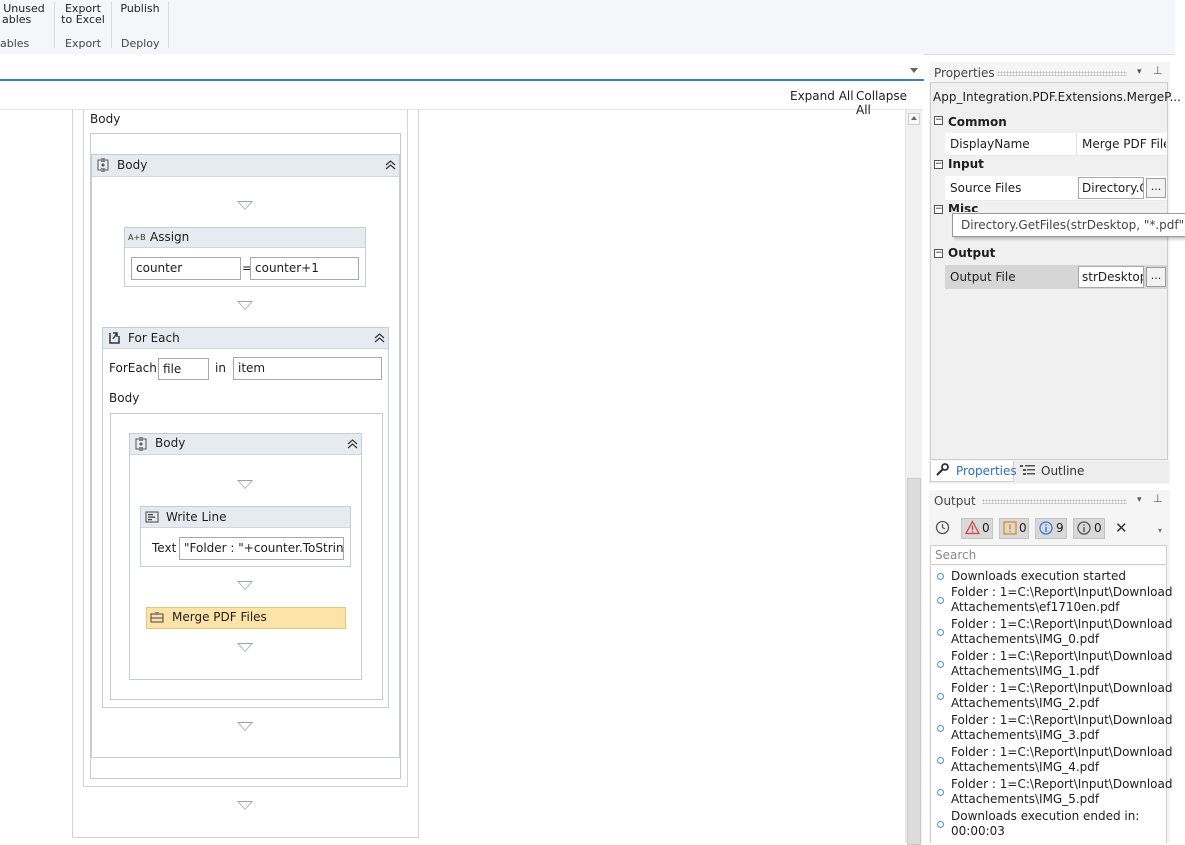 The height and width of the screenshot is (845, 1185). What do you see at coordinates (914, 119) in the screenshot?
I see `scroll-up-icon` at bounding box center [914, 119].